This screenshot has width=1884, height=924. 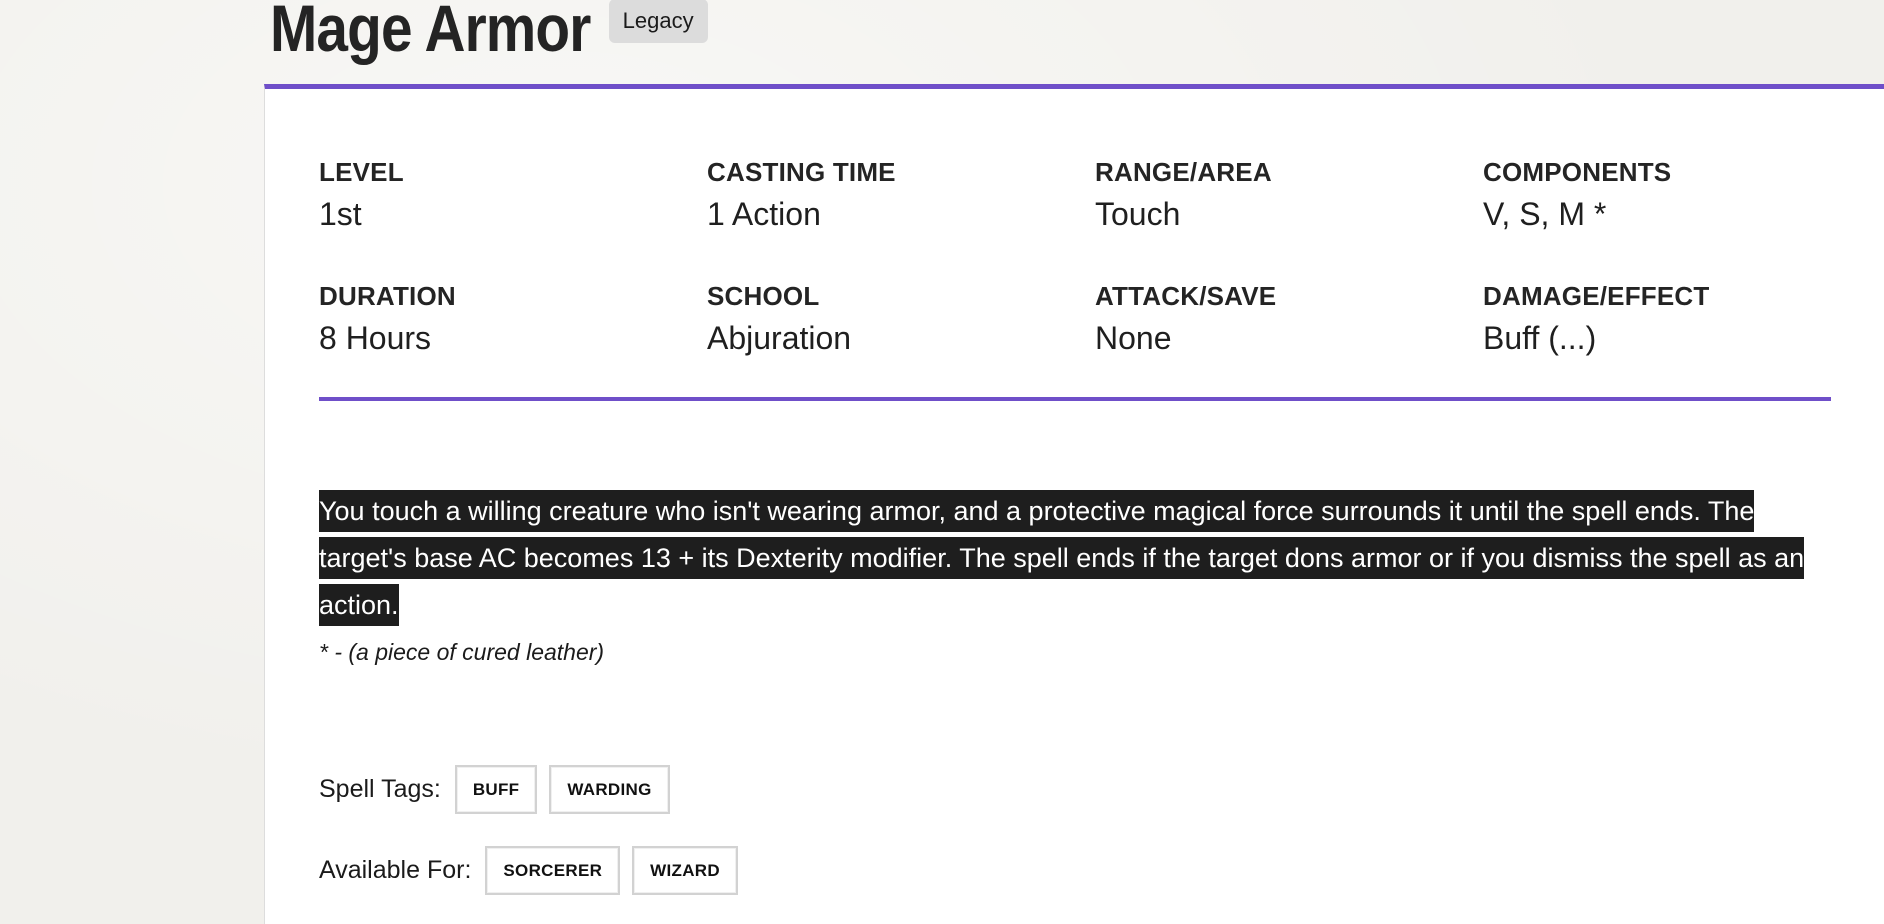 I want to click on class-wizard: WIZARD, so click(x=685, y=870).